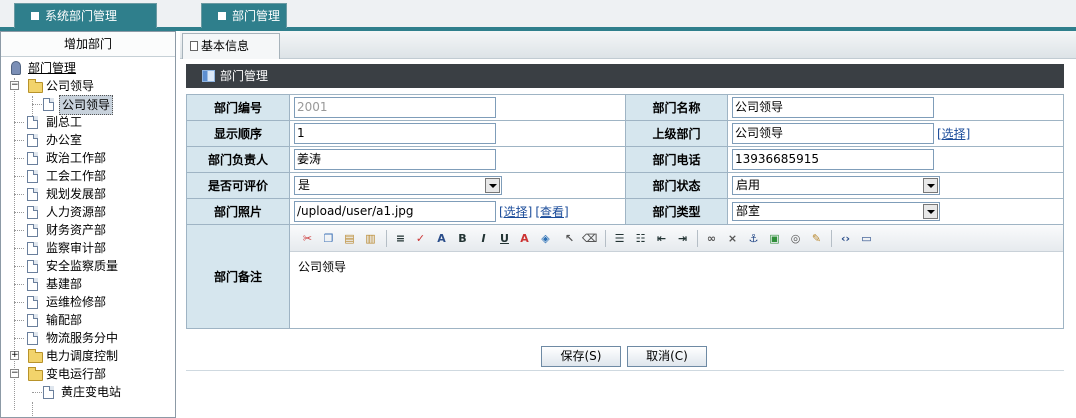 The image size is (1076, 418). What do you see at coordinates (667, 356) in the screenshot?
I see `cancel-button: 取消(C)` at bounding box center [667, 356].